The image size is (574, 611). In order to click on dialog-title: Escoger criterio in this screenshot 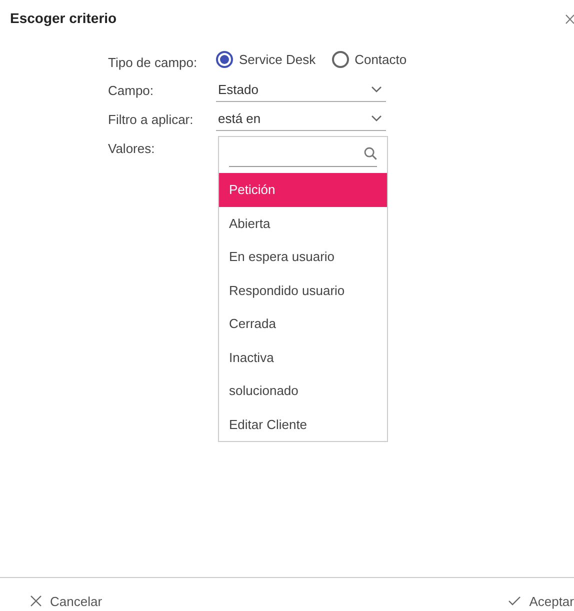, I will do `click(63, 18)`.